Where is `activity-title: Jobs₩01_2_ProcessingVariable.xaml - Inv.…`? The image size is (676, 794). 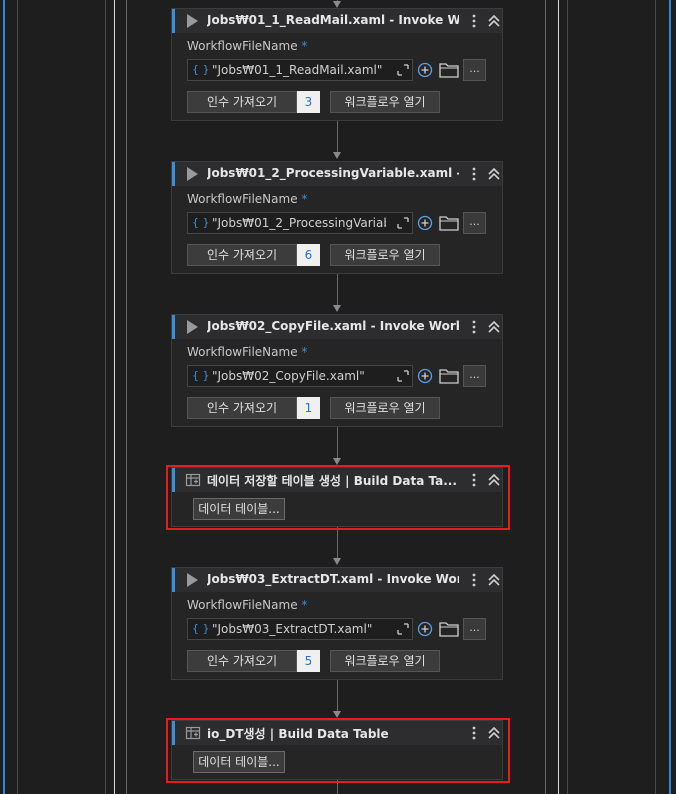
activity-title: Jobs₩01_2_ProcessingVariable.xaml - Inv.… is located at coordinates (333, 173).